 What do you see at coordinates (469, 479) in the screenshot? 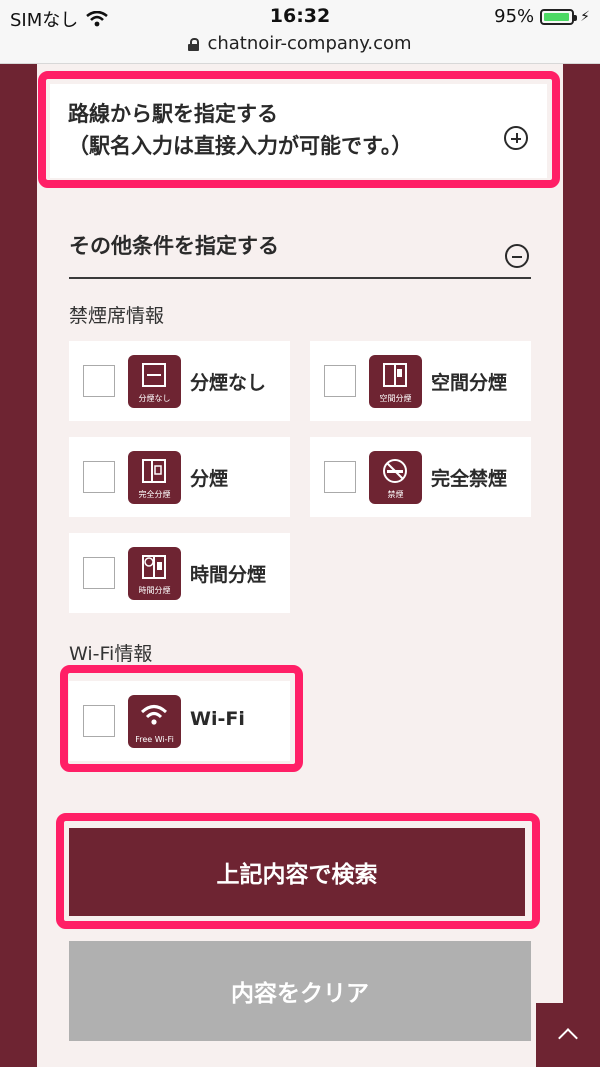
I see `option-label: 完全禁煙` at bounding box center [469, 479].